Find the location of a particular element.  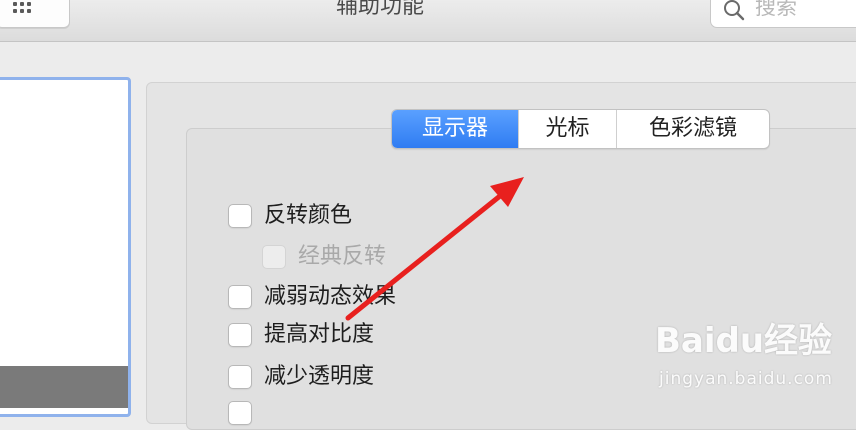

watermark: Baidu经验 jingyan.baidu.com is located at coordinates (755, 358).